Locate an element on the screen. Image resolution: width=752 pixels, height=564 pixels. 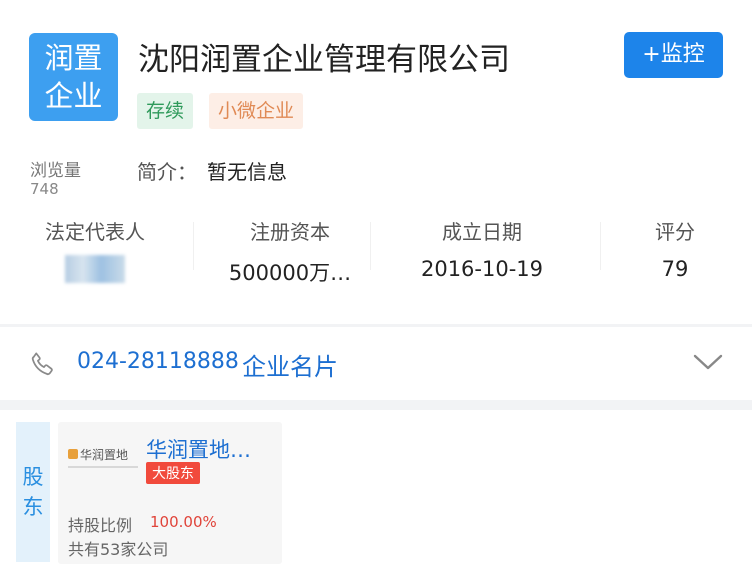
logo-mark-icon is located at coordinates (73, 454).